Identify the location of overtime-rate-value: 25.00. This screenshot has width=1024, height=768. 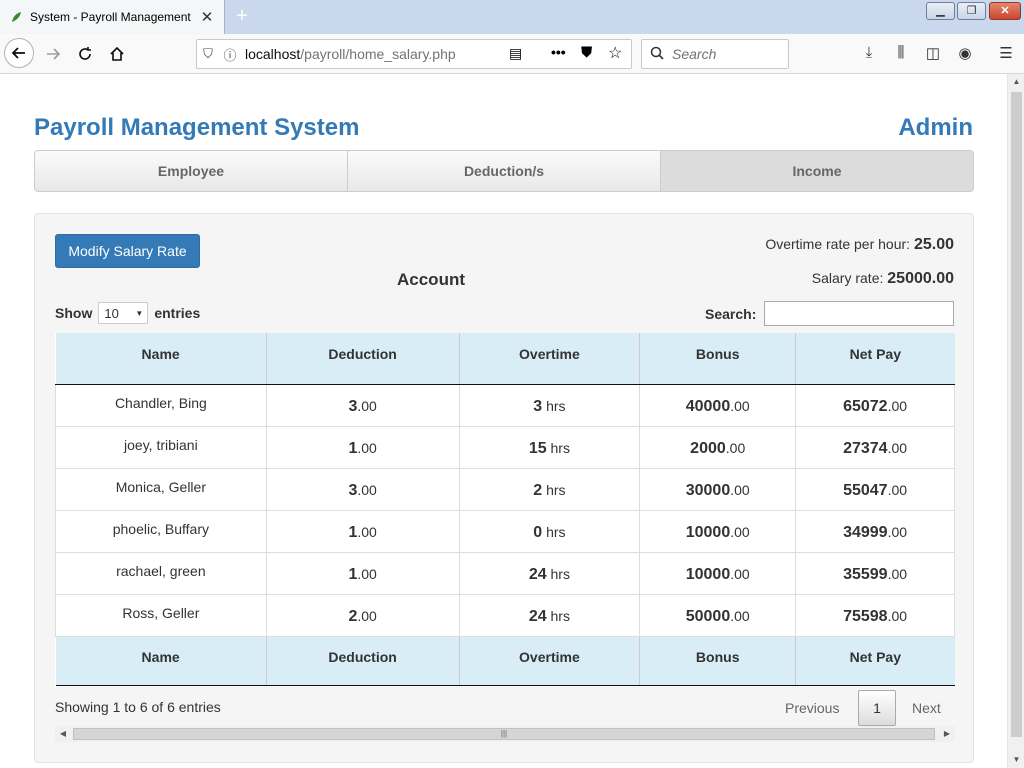
(933, 244).